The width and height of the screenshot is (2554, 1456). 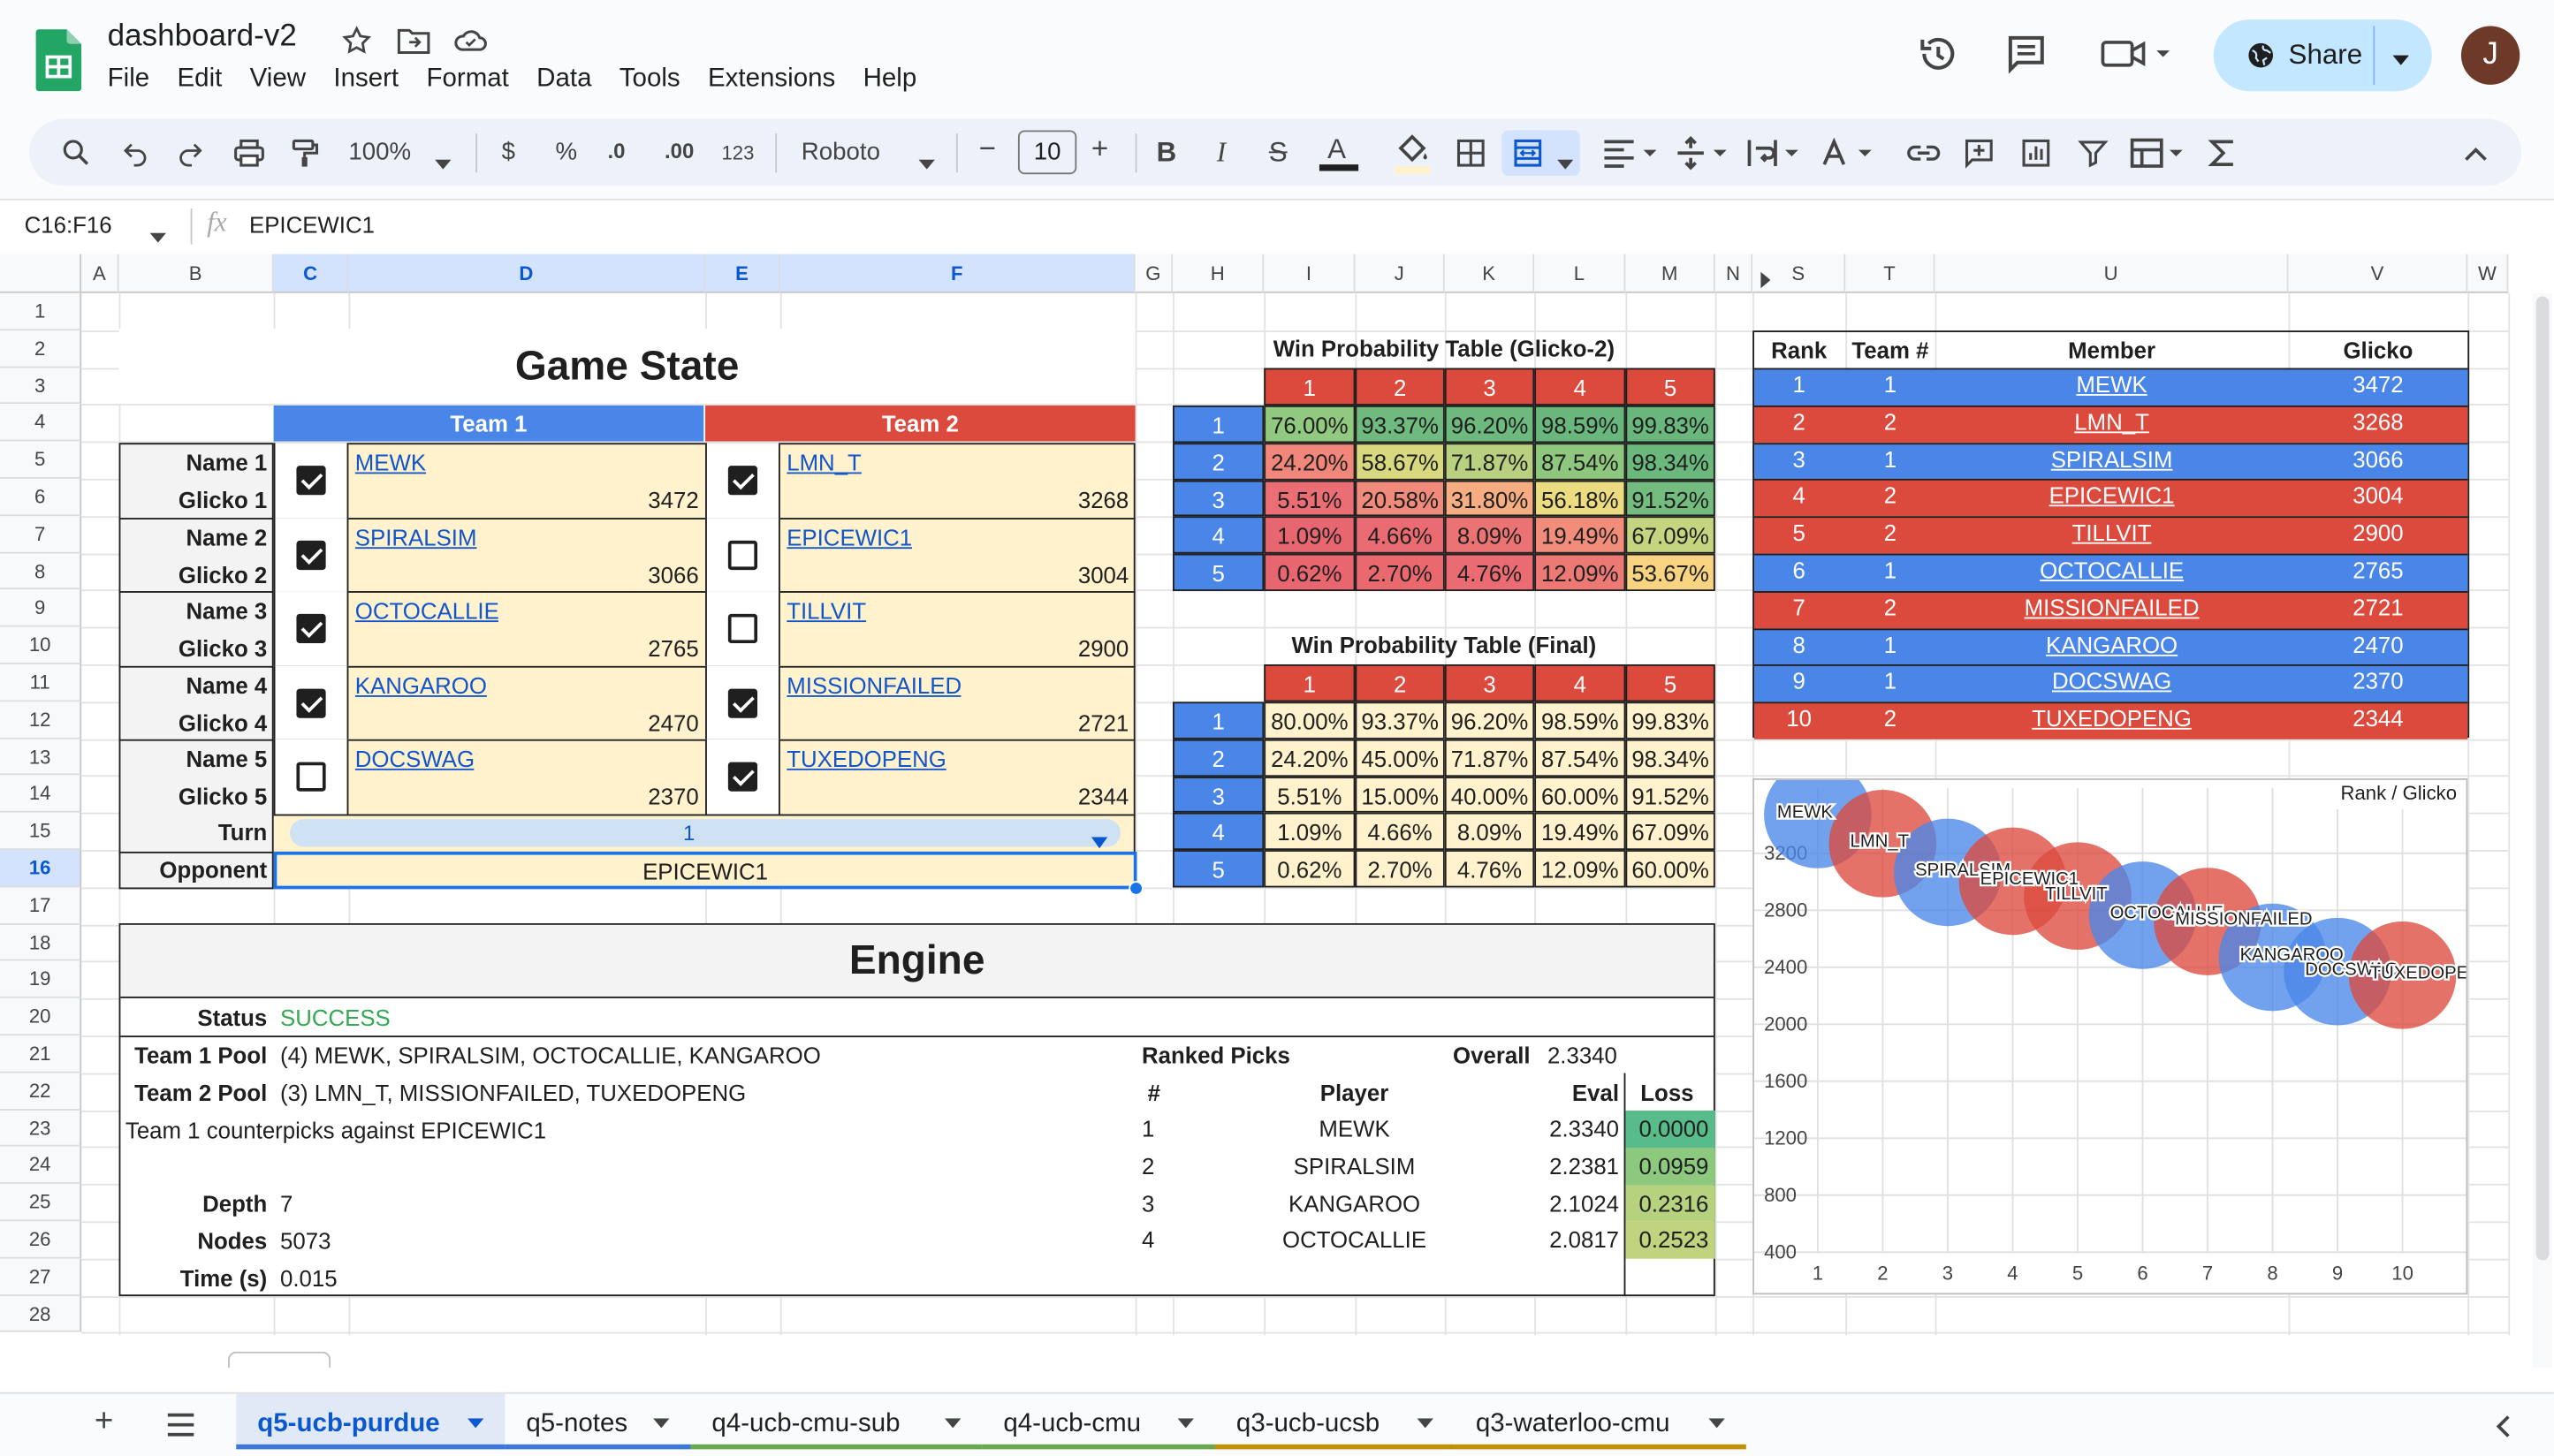 I want to click on name-box-chevron-icon, so click(x=157, y=233).